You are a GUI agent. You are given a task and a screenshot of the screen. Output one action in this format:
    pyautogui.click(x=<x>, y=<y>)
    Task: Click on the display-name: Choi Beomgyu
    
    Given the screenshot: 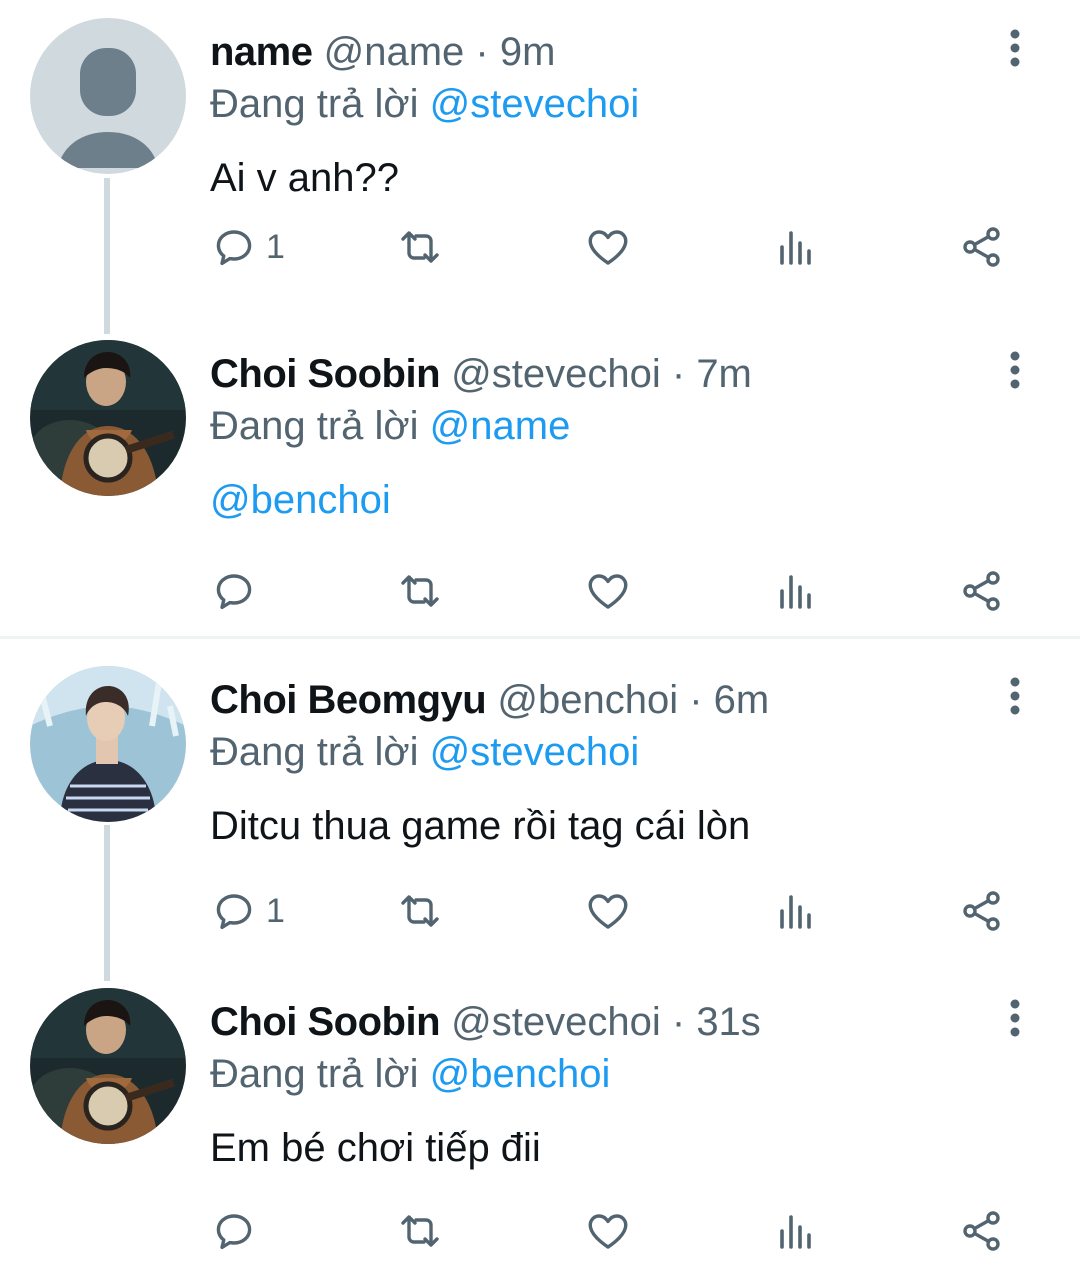 What is the action you would take?
    pyautogui.click(x=348, y=700)
    